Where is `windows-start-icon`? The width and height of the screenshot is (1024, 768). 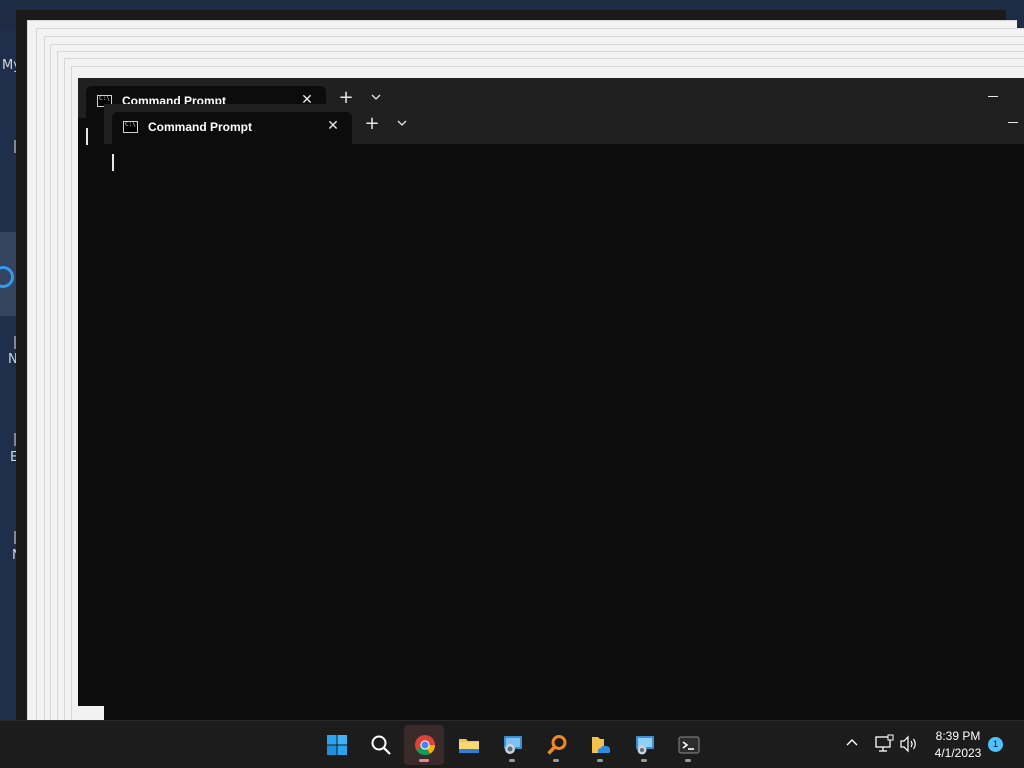
windows-start-icon is located at coordinates (337, 745).